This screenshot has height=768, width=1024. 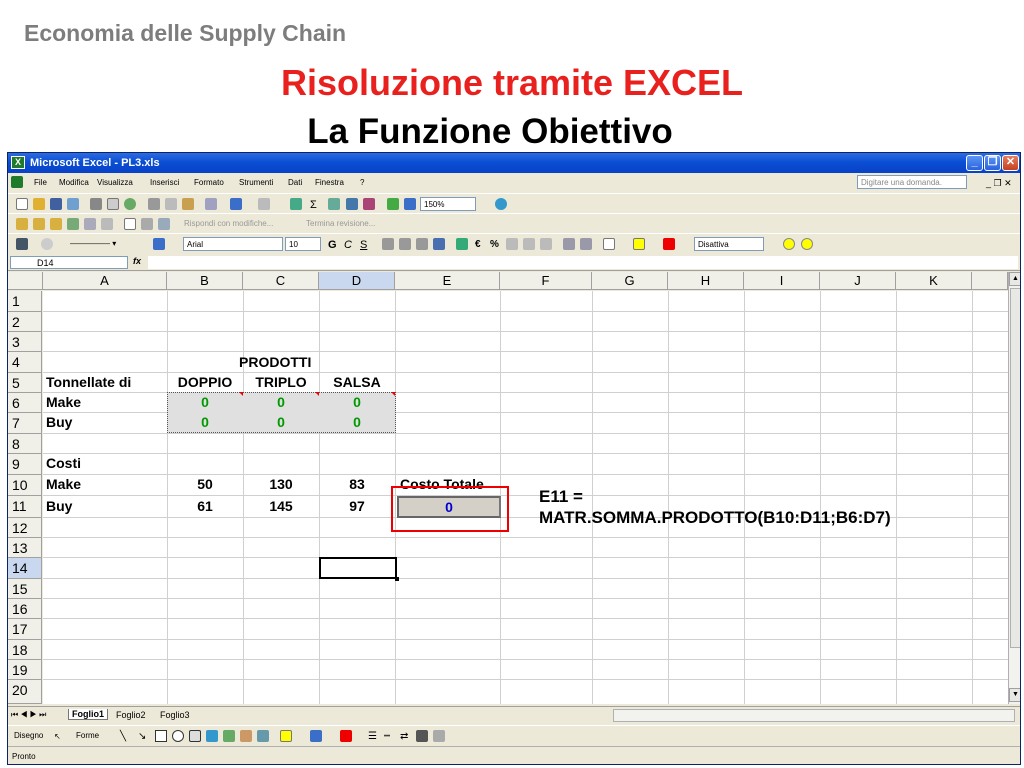 What do you see at coordinates (25, 528) in the screenshot?
I see `row-header-12: 12` at bounding box center [25, 528].